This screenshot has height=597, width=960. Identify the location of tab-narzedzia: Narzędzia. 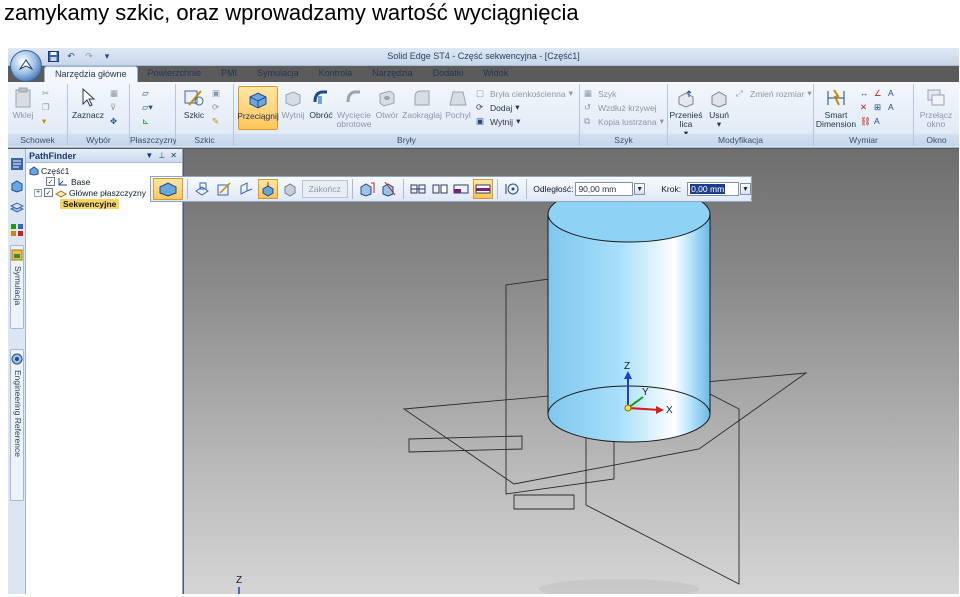
(392, 74).